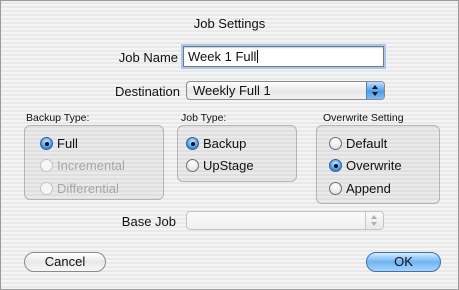 The image size is (459, 290). Describe the element at coordinates (232, 90) in the screenshot. I see `destination-value: Weekly Full 1` at that location.